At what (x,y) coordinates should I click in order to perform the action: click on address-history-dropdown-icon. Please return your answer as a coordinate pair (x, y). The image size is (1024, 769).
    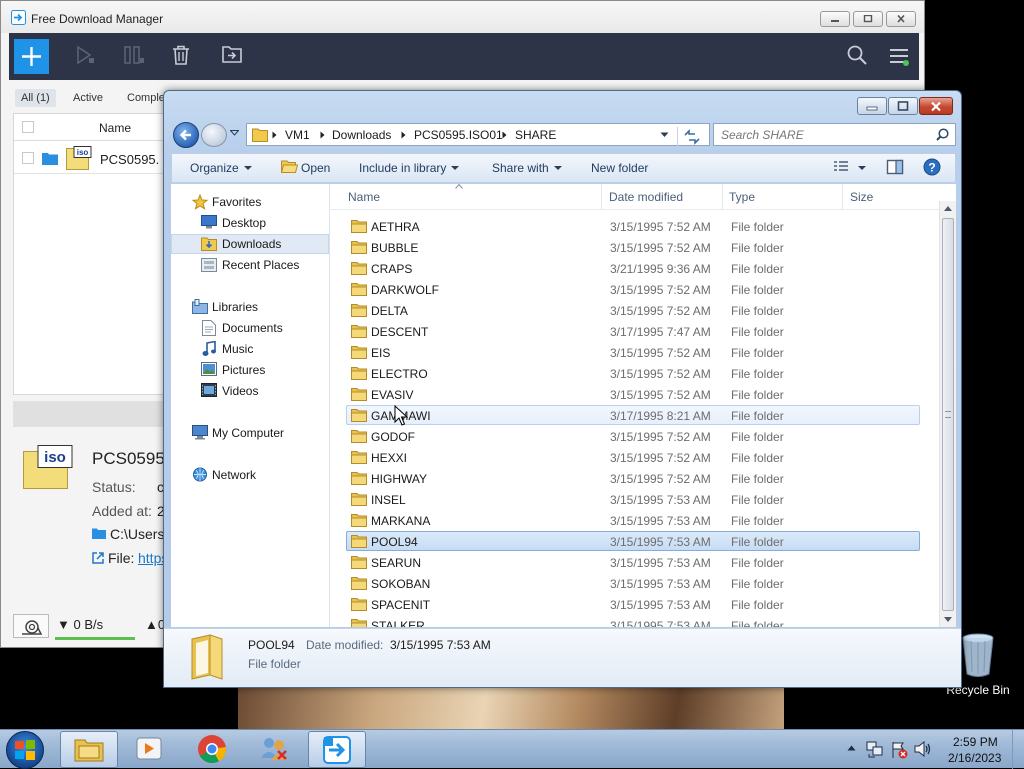
    Looking at the image, I should click on (664, 135).